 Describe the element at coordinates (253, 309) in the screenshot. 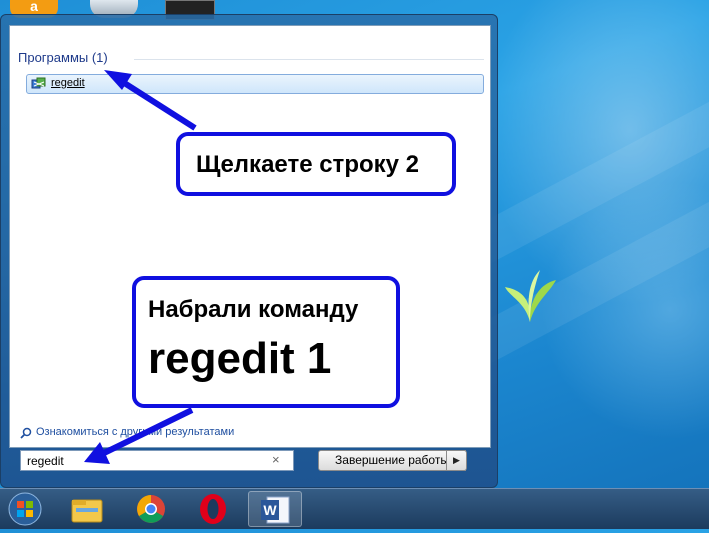

I see `callout-step1-line1: Набрали команду` at that location.